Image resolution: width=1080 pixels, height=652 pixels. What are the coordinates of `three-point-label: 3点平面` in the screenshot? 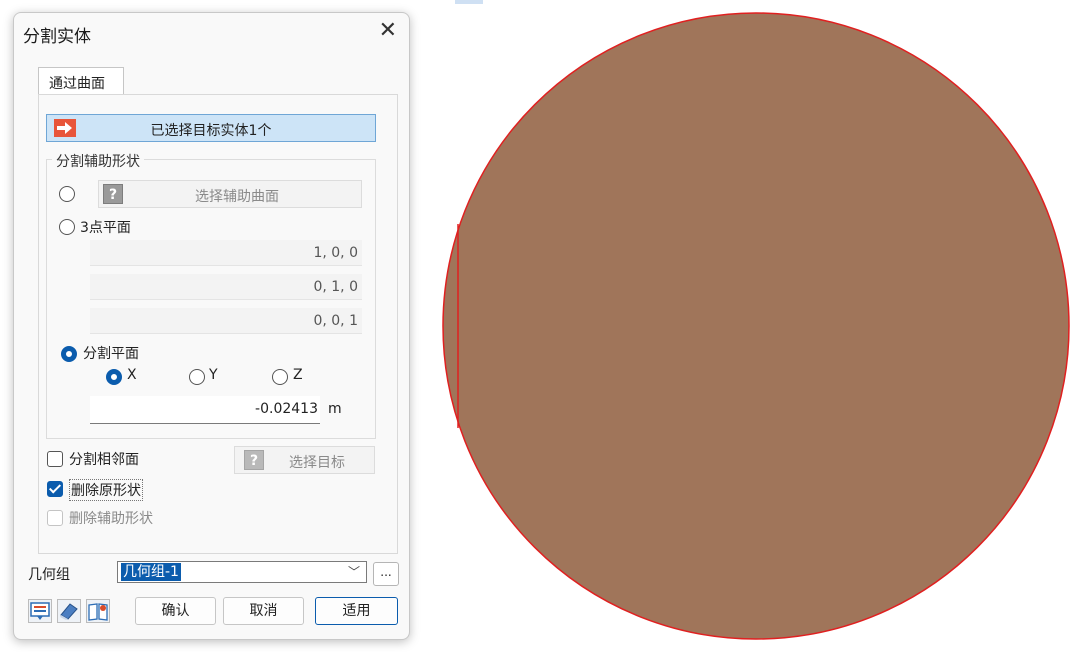 It's located at (105, 228).